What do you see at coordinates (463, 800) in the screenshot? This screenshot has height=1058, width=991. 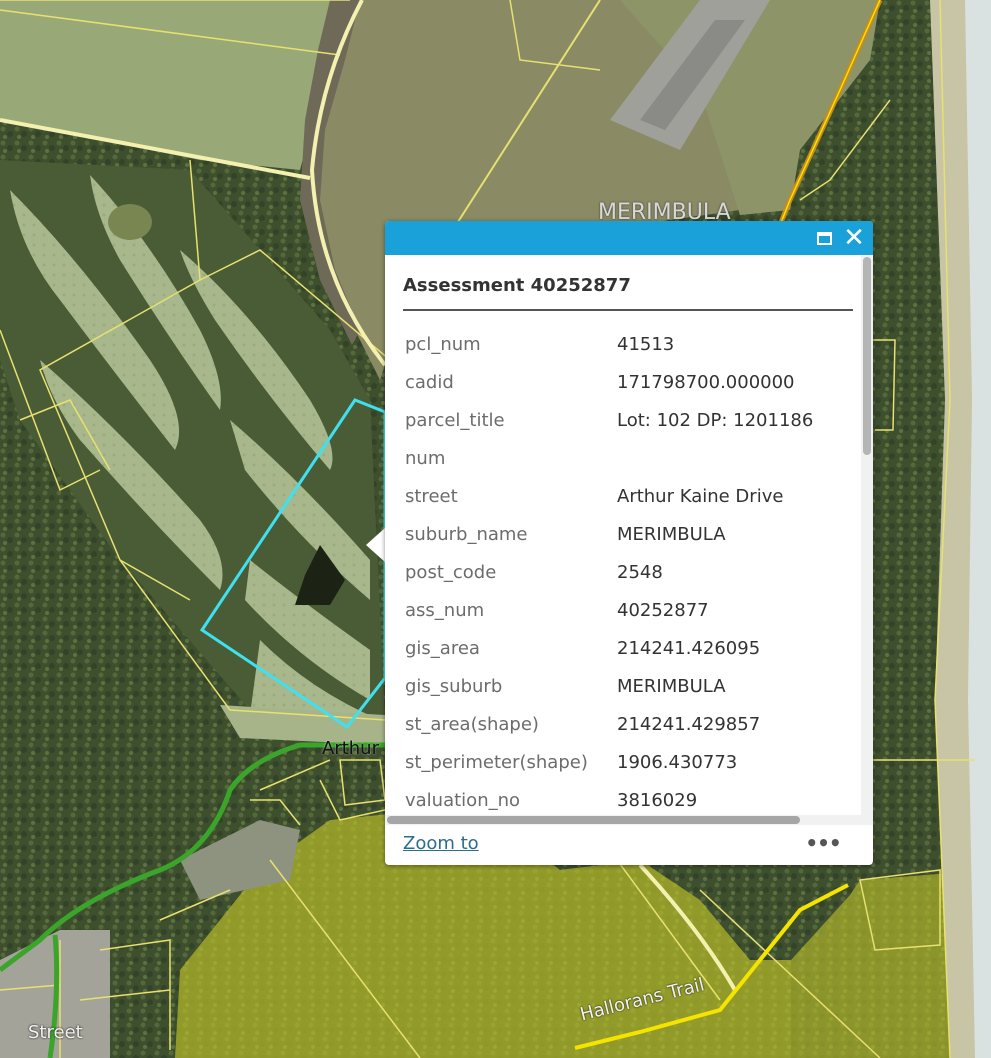 I see `attribute-name: valuation_no` at bounding box center [463, 800].